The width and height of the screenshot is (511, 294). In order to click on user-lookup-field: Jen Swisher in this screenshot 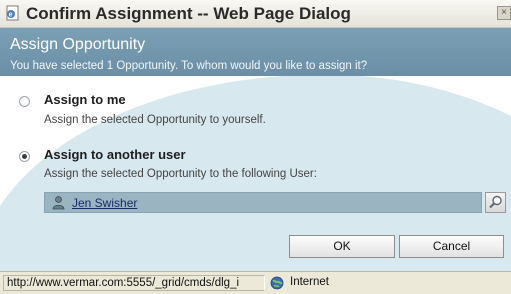, I will do `click(263, 202)`.